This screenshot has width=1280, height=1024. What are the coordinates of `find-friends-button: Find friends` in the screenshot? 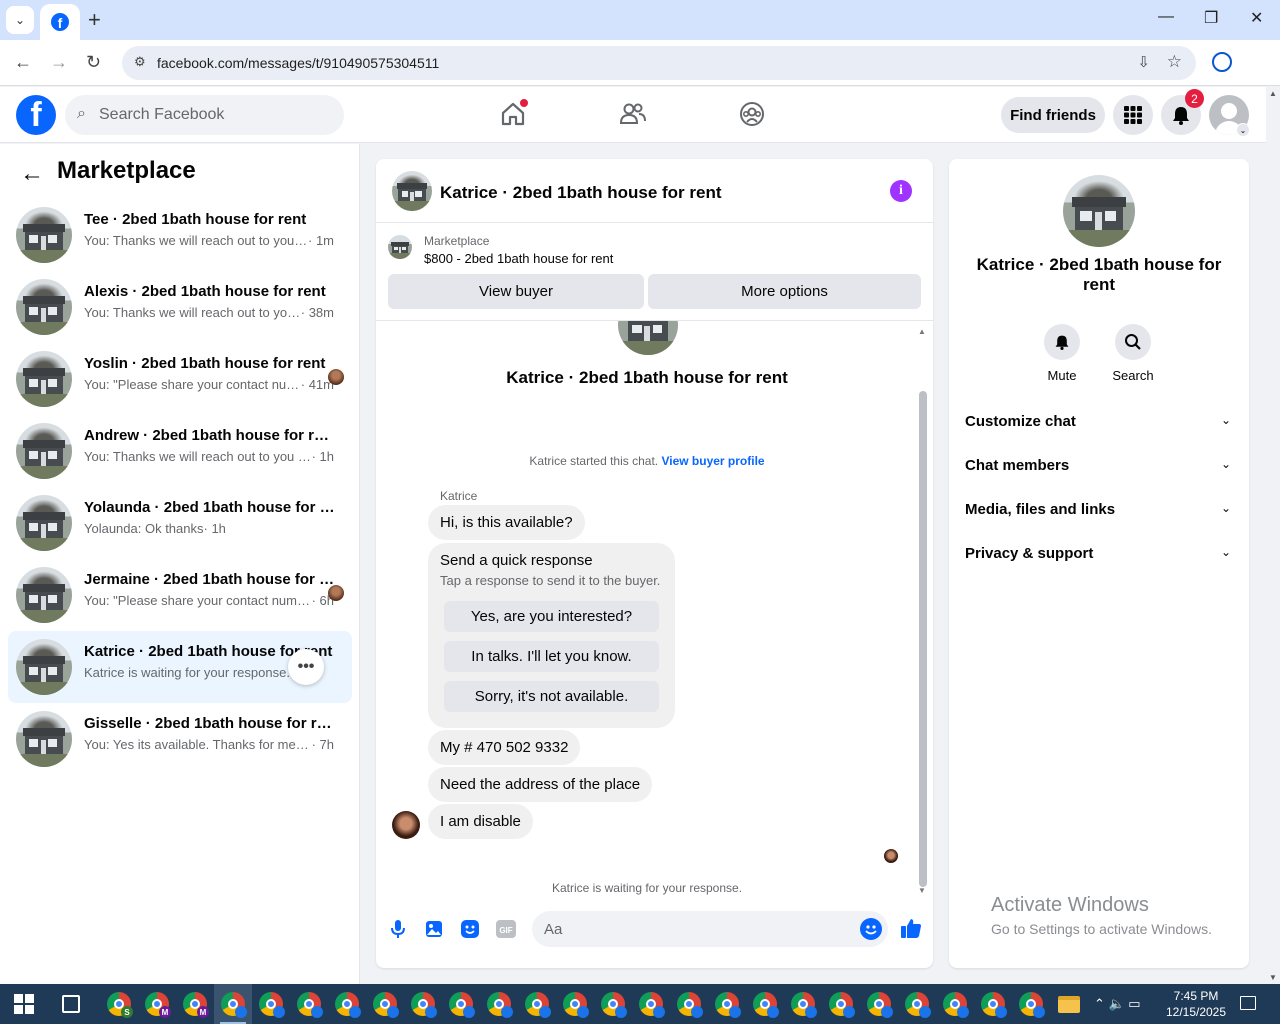 It's located at (1053, 115).